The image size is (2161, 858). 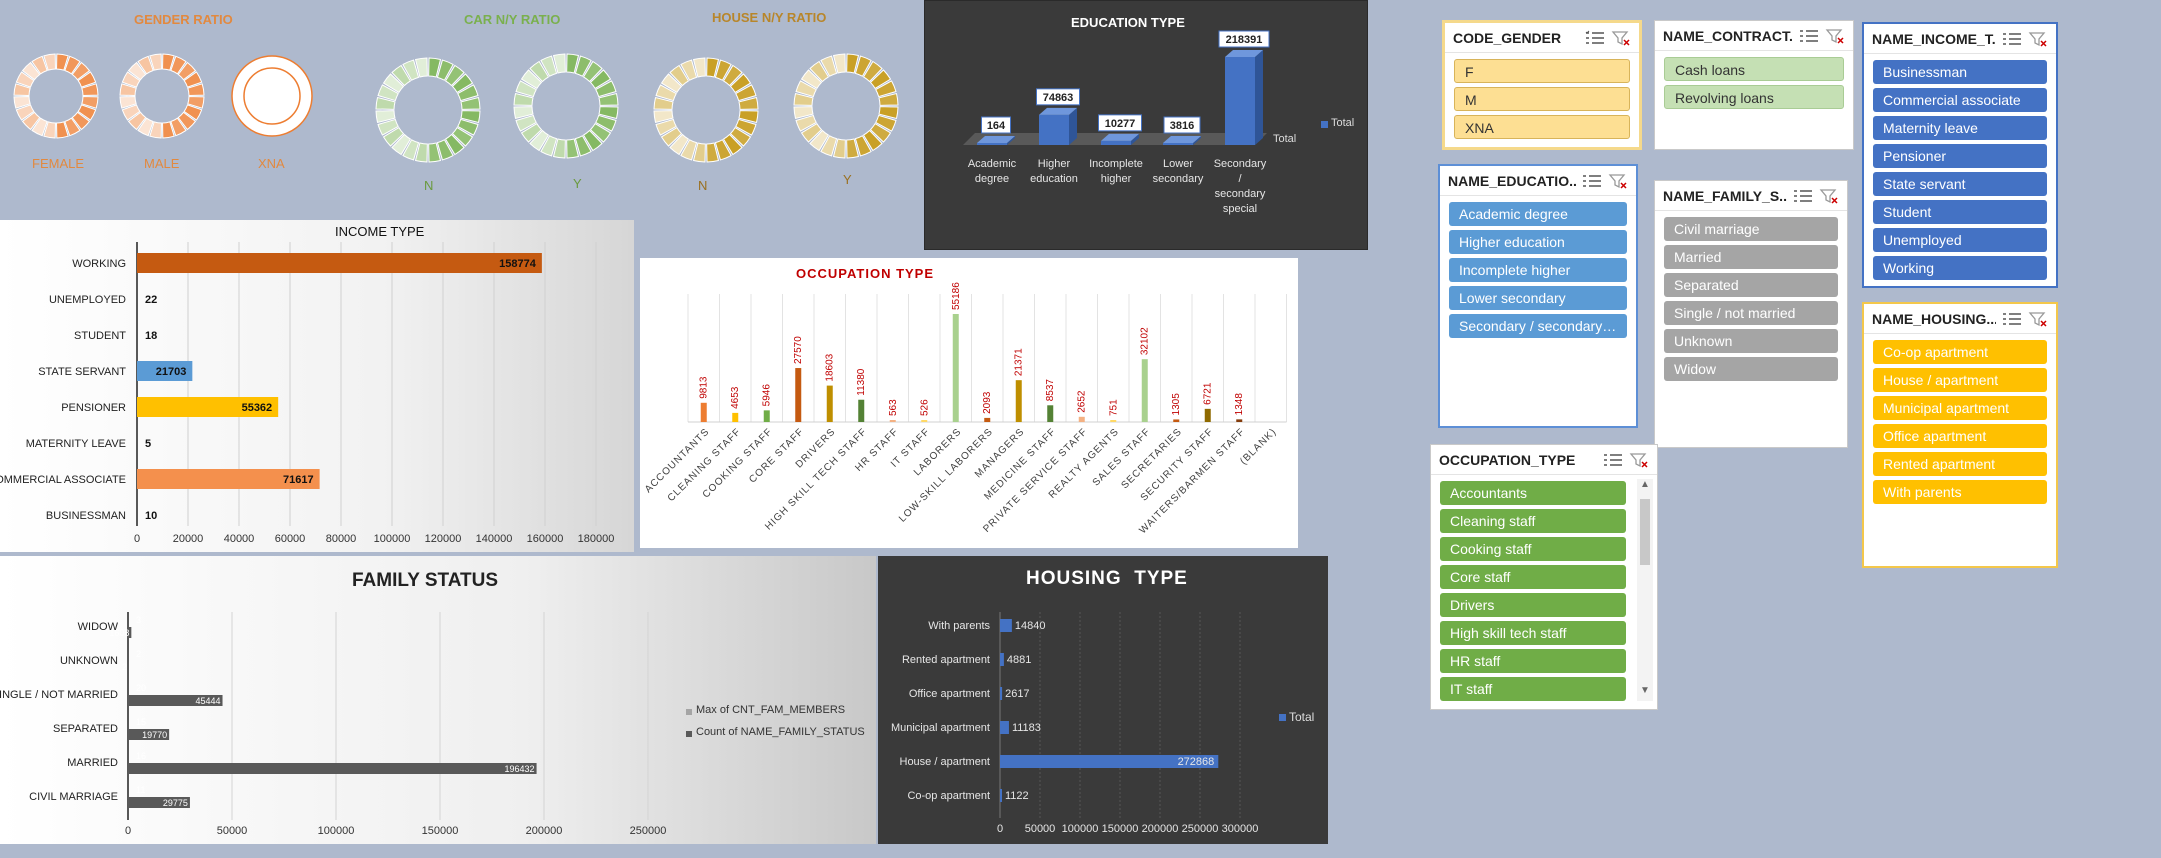 I want to click on slicer-item: House / apartment, so click(x=1960, y=380).